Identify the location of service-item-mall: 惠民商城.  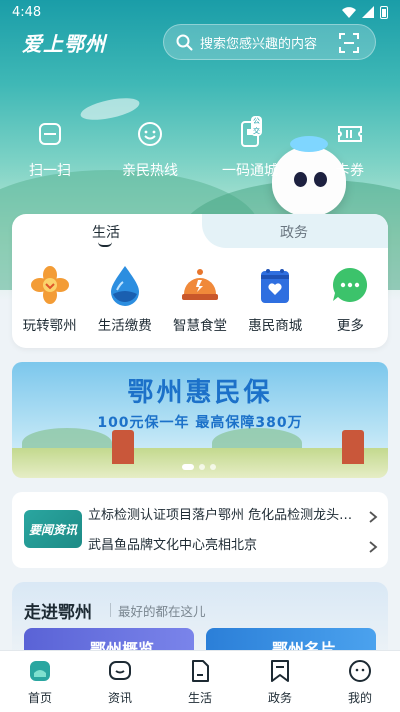
(275, 299).